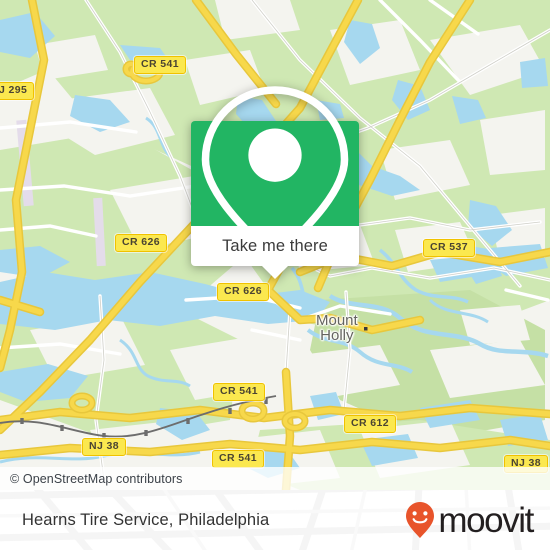 This screenshot has width=550, height=550. I want to click on popup-pointer, so click(275, 272).